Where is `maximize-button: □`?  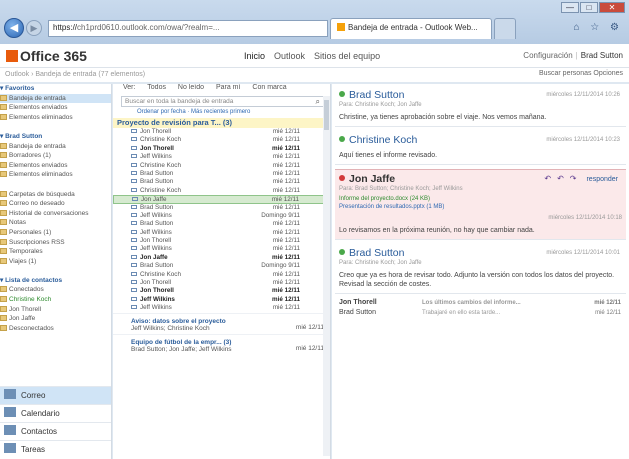
maximize-button: □ is located at coordinates (589, 7).